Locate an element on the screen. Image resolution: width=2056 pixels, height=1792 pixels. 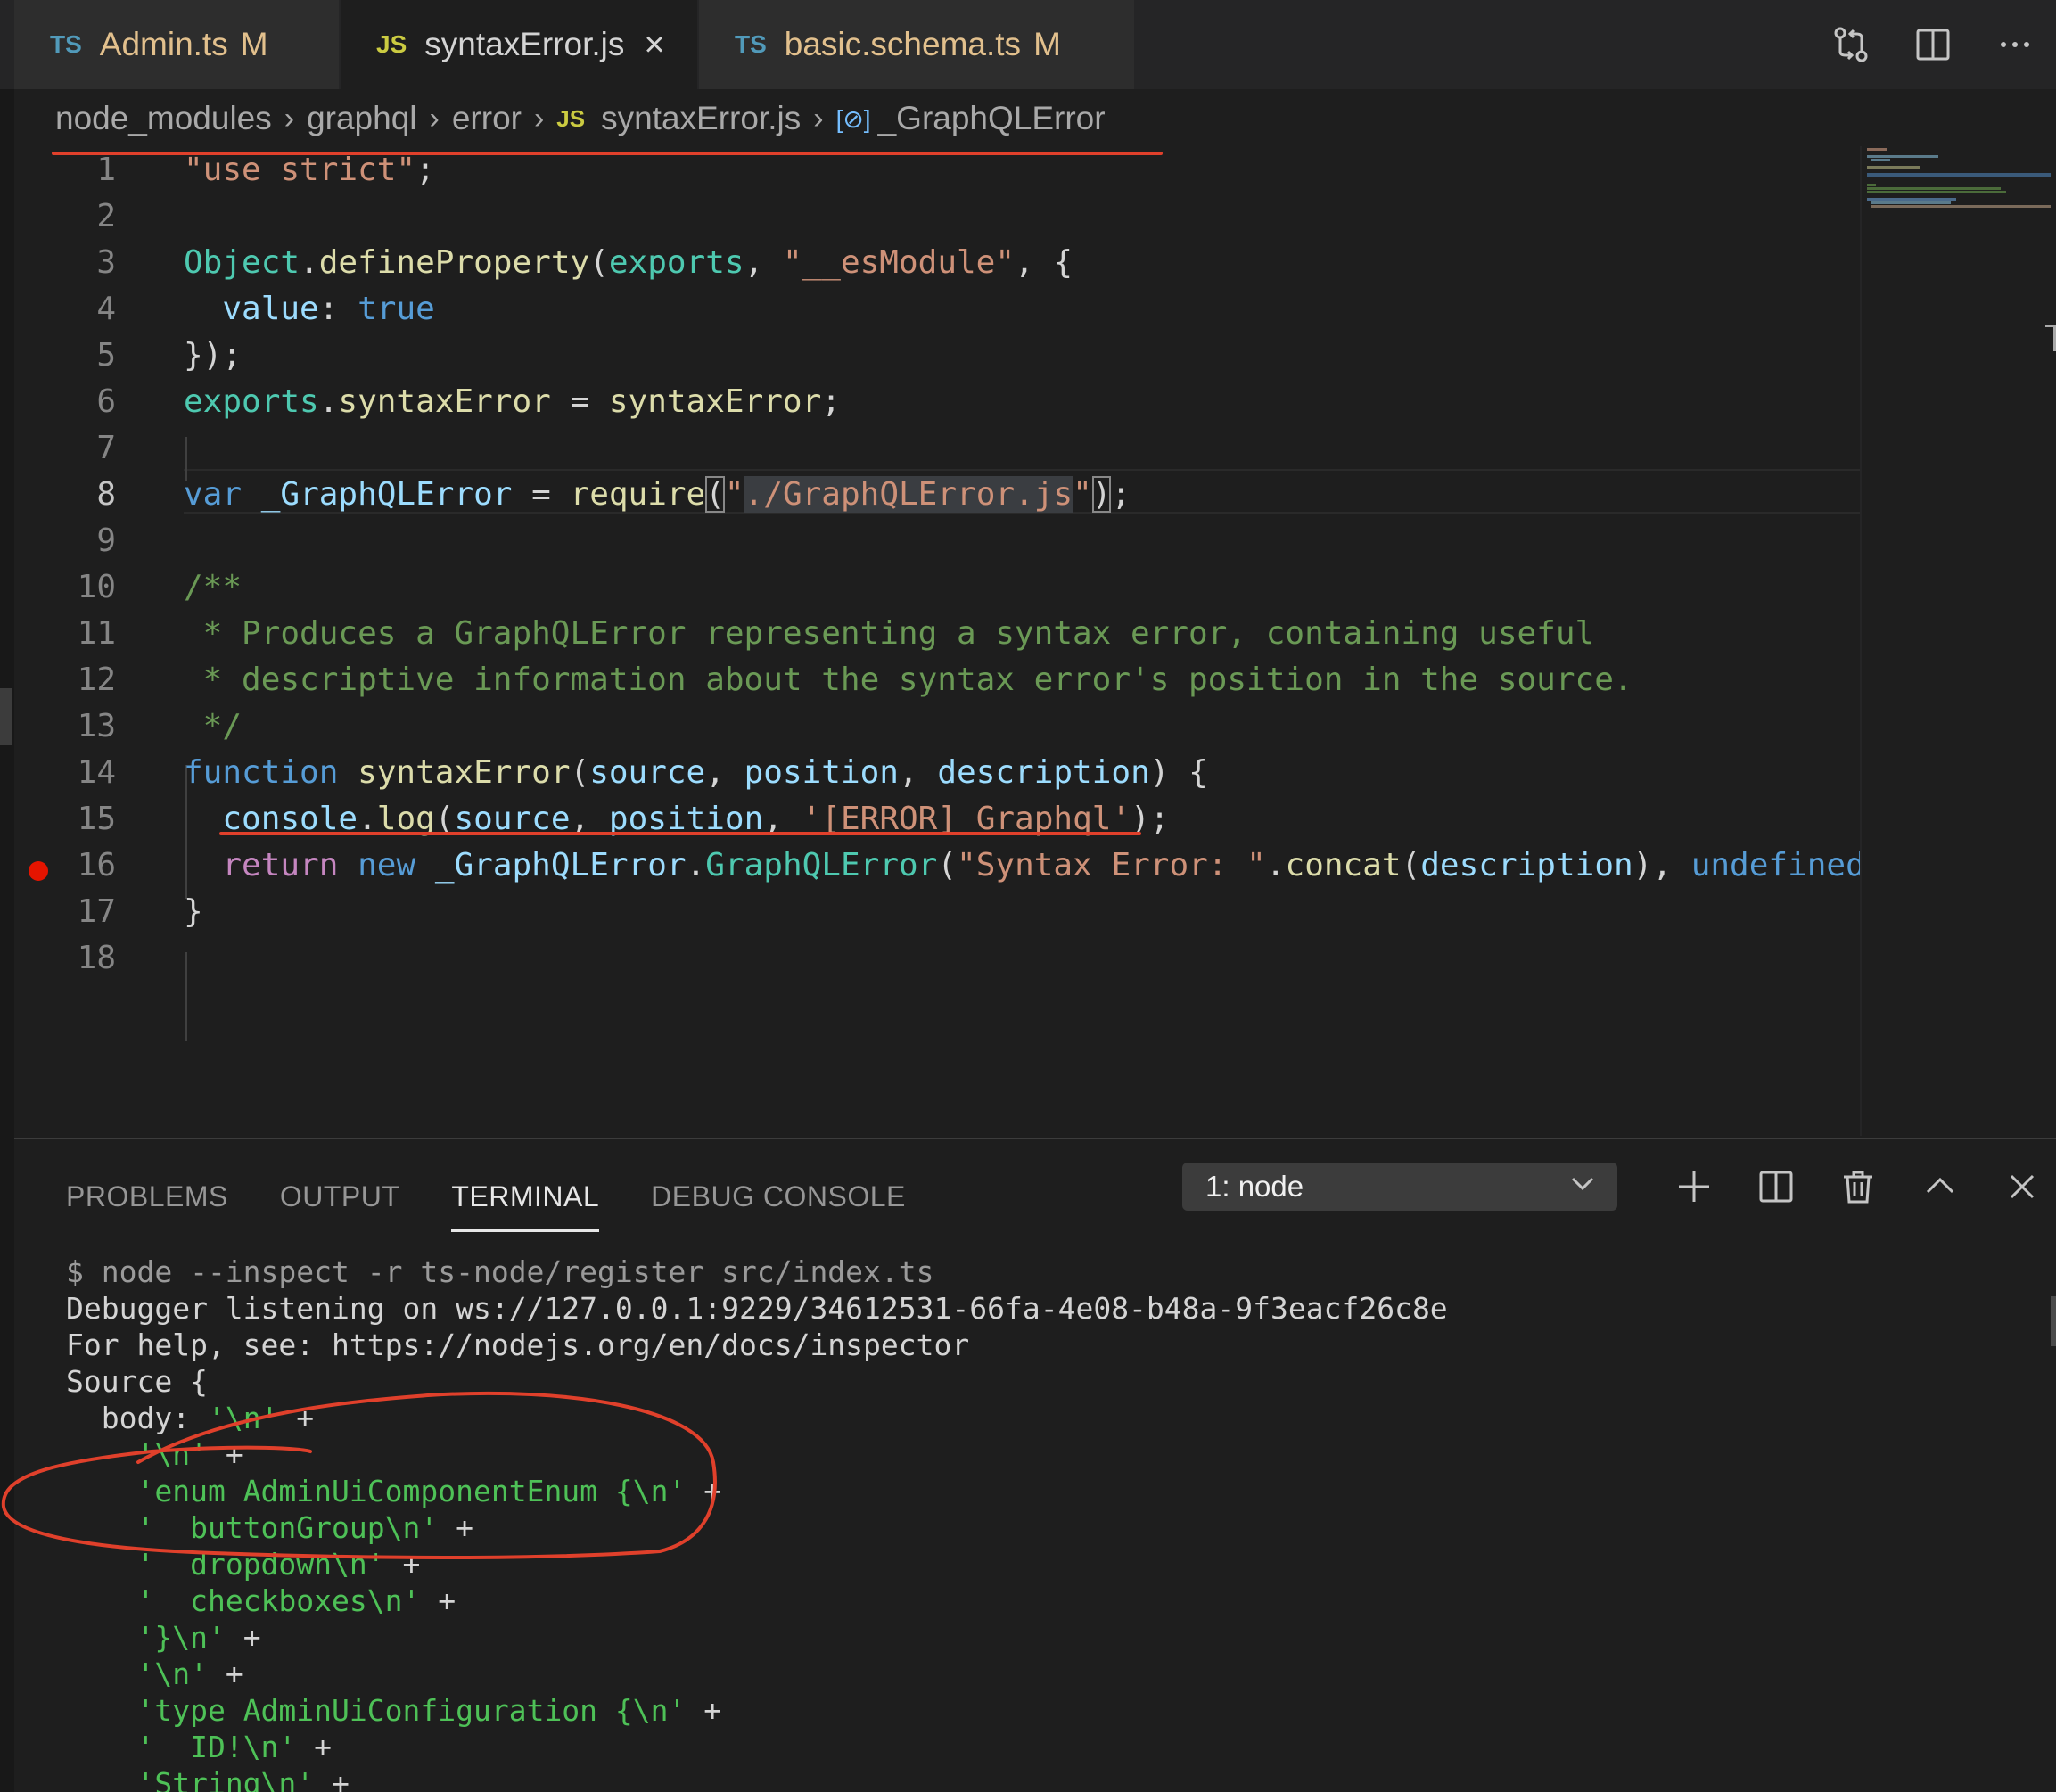
terminal-line: ' dropdown\n' + is located at coordinates (278, 1565).